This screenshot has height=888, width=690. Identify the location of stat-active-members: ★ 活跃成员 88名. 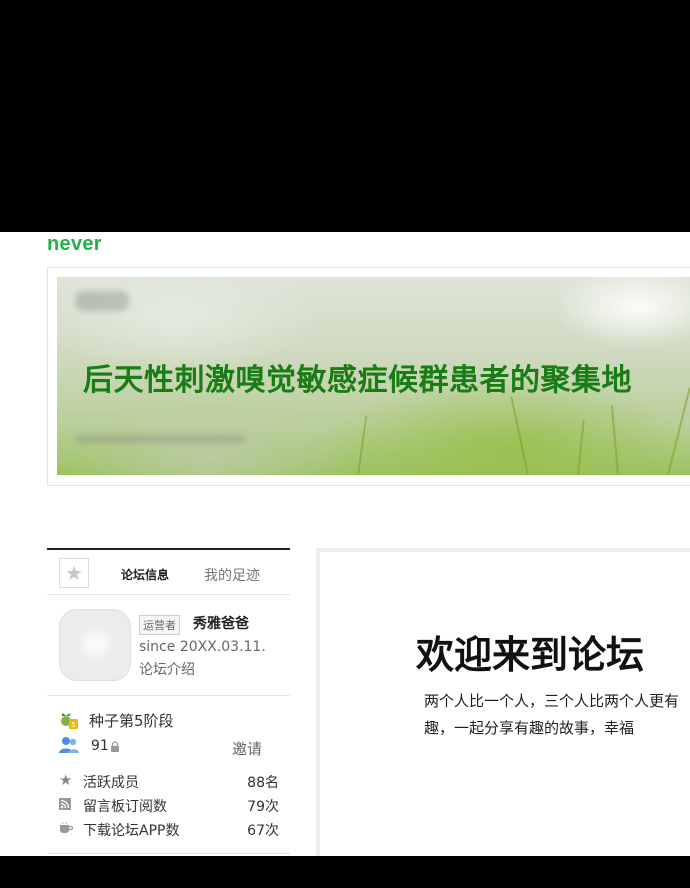
(169, 782).